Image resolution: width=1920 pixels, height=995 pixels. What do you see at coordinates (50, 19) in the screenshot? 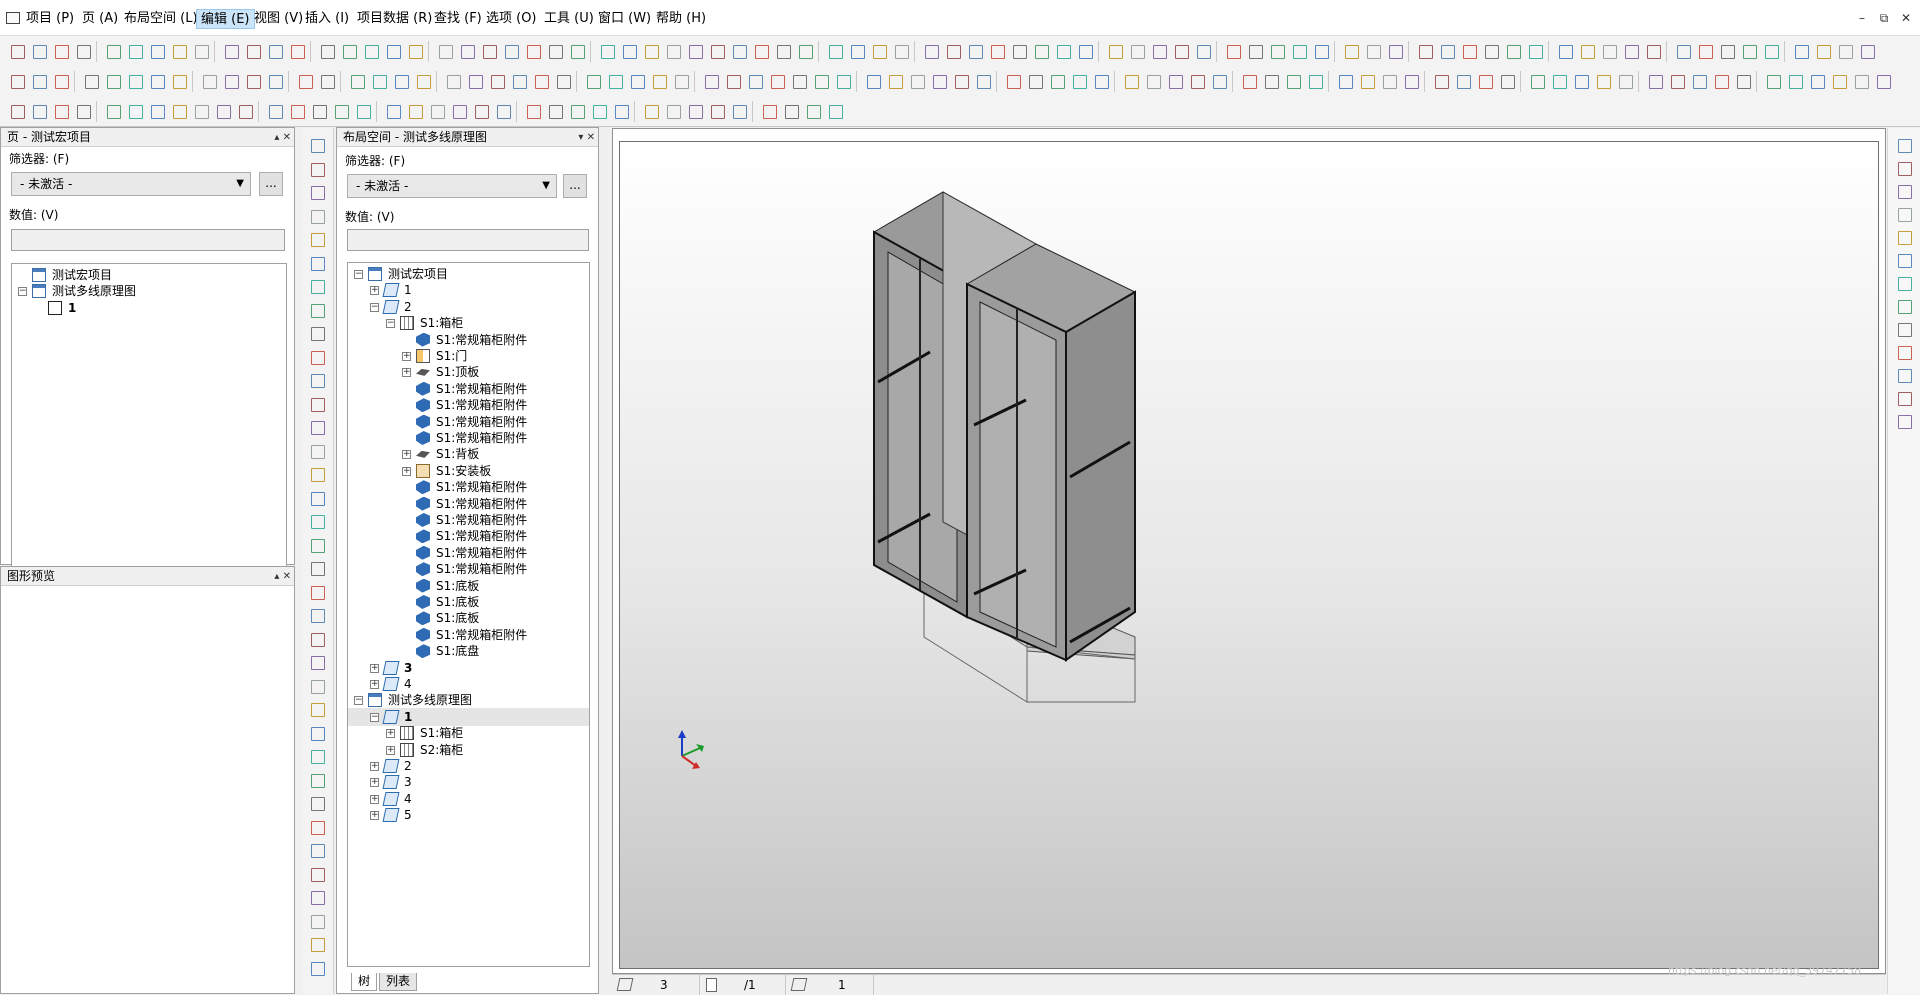
I see `menu-project: 项目 (P)` at bounding box center [50, 19].